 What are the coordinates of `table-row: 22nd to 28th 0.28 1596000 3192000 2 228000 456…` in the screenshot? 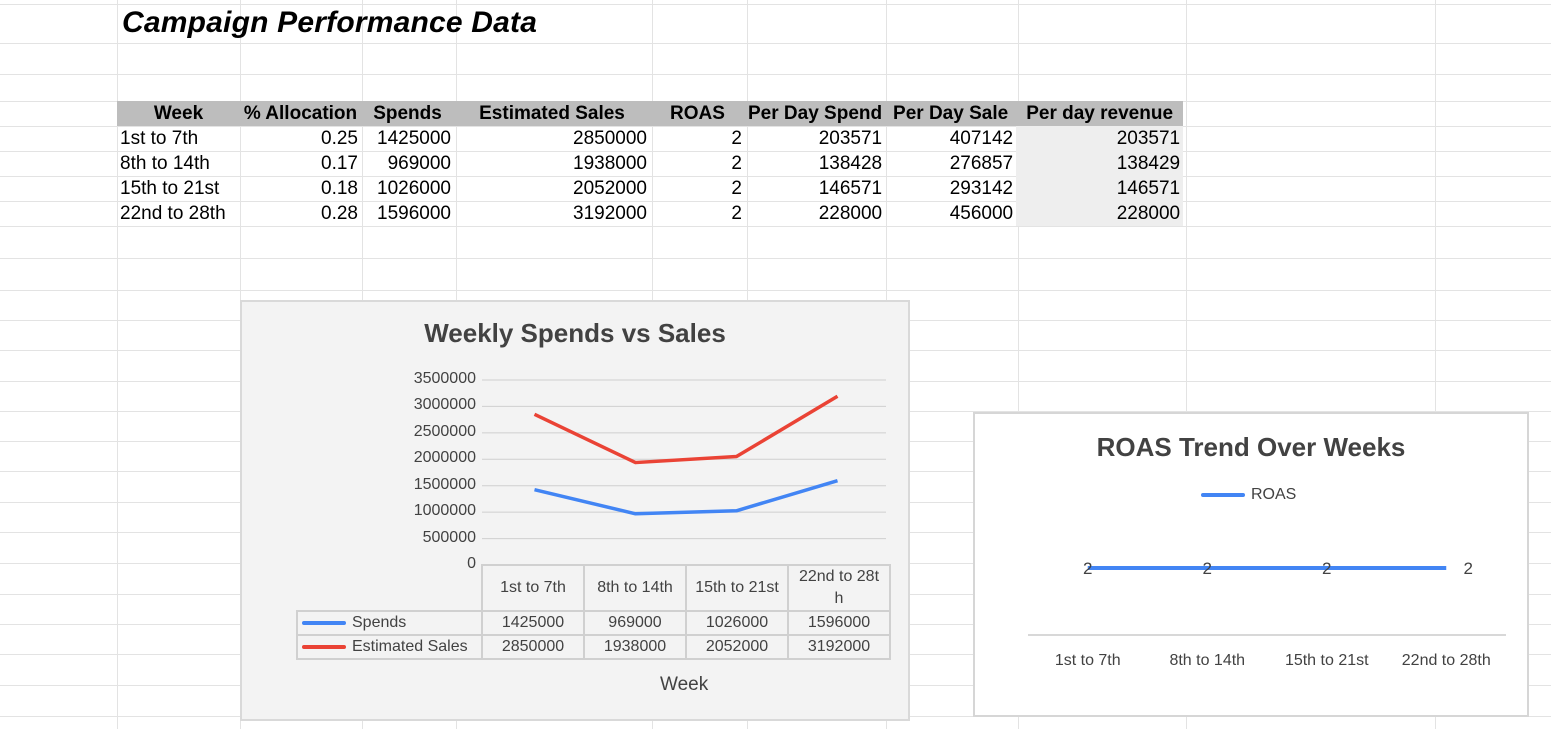 It's located at (650, 213).